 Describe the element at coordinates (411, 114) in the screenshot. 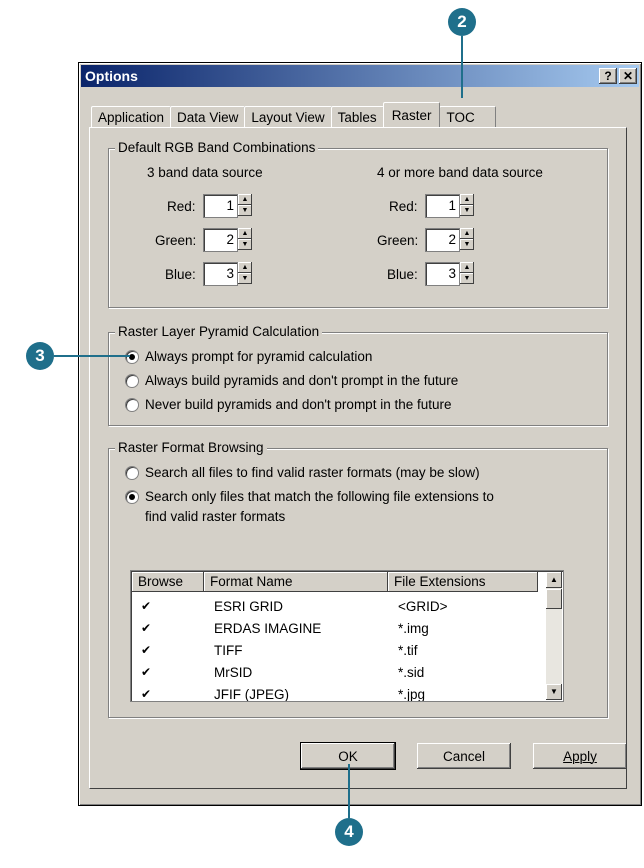

I see `tab-raster: Raster` at that location.